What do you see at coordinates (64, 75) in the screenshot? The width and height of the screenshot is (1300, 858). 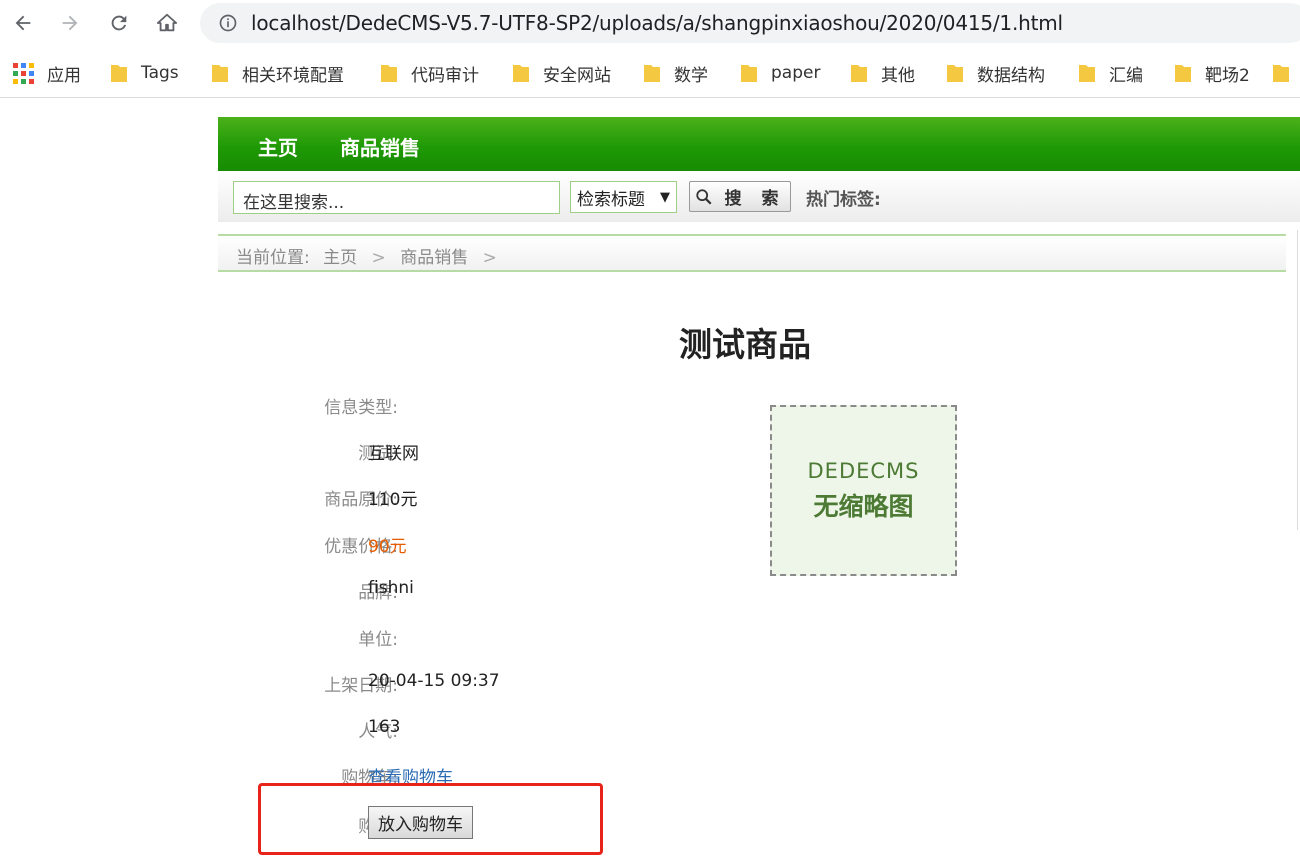 I see `bookmark-label: 应用` at bounding box center [64, 75].